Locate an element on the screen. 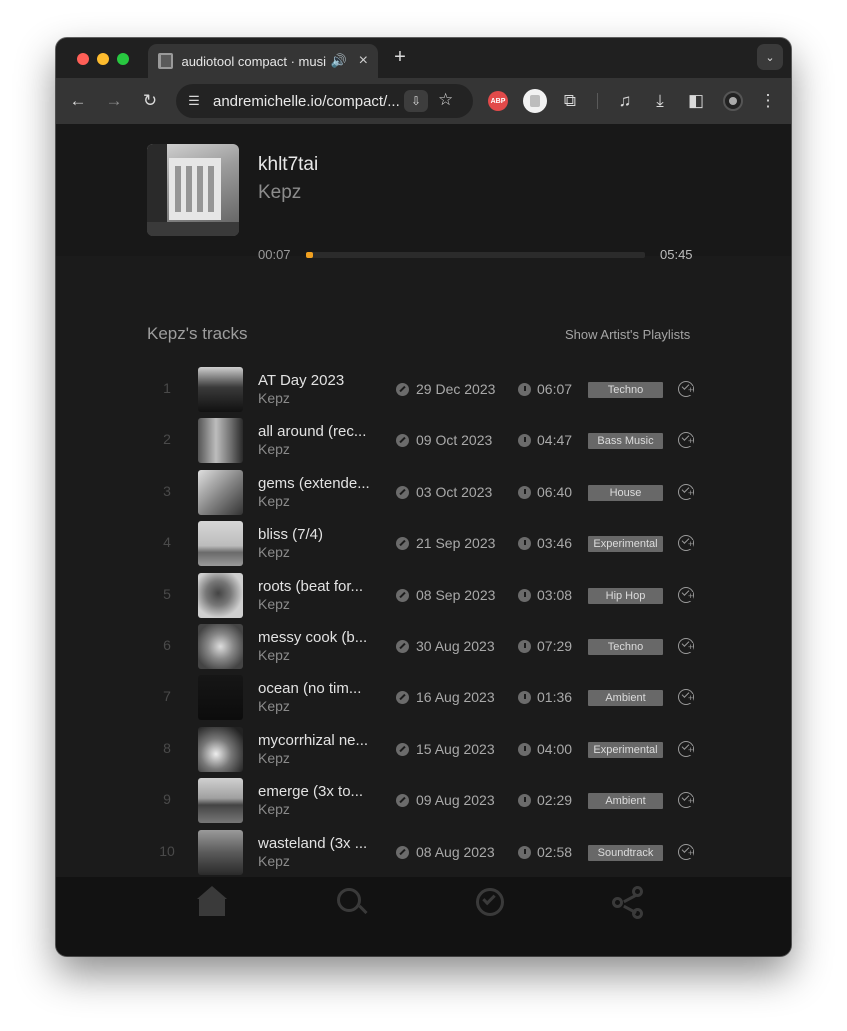  saved-icon is located at coordinates (491, 903).